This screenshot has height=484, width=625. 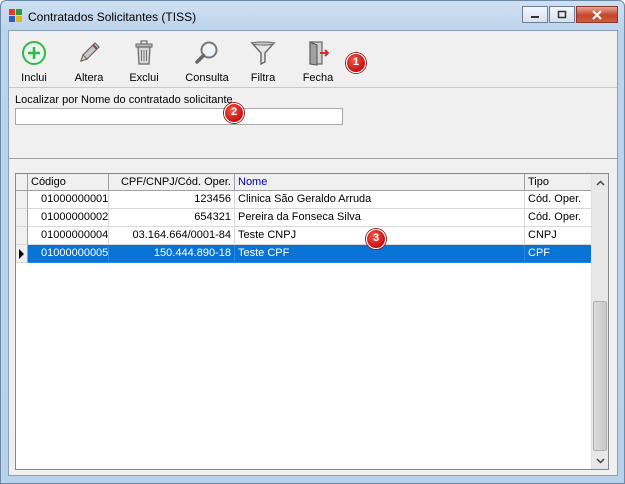 What do you see at coordinates (34, 53) in the screenshot?
I see `add-circle-icon` at bounding box center [34, 53].